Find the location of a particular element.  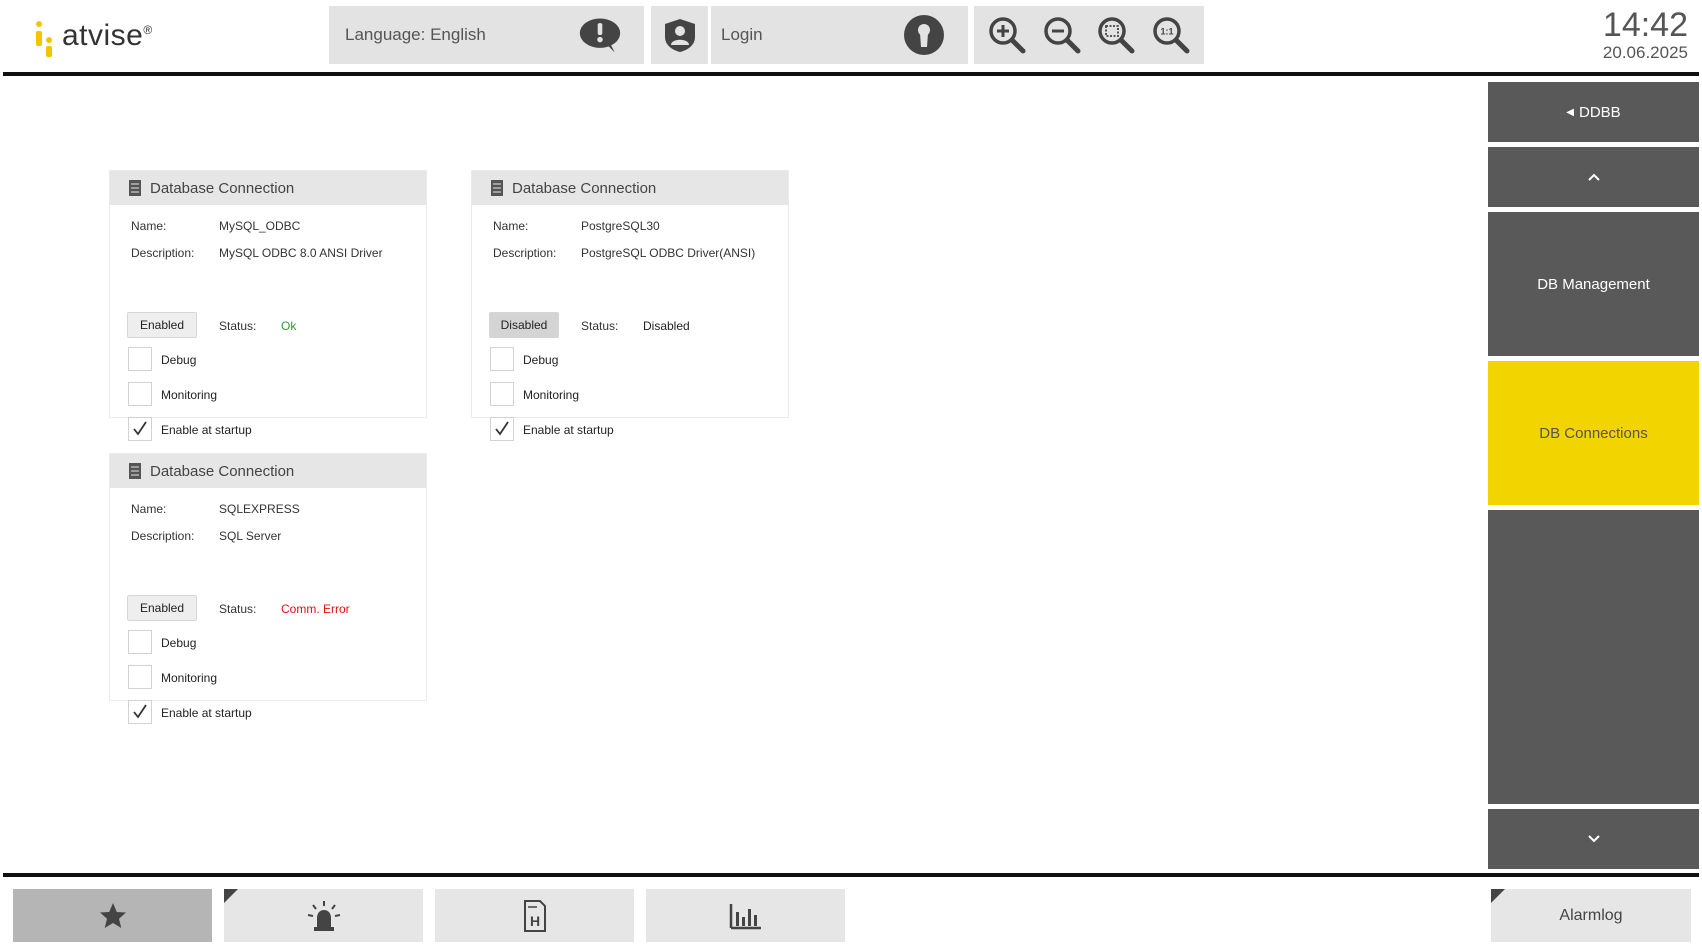

logo-mark-icon is located at coordinates (45, 36).